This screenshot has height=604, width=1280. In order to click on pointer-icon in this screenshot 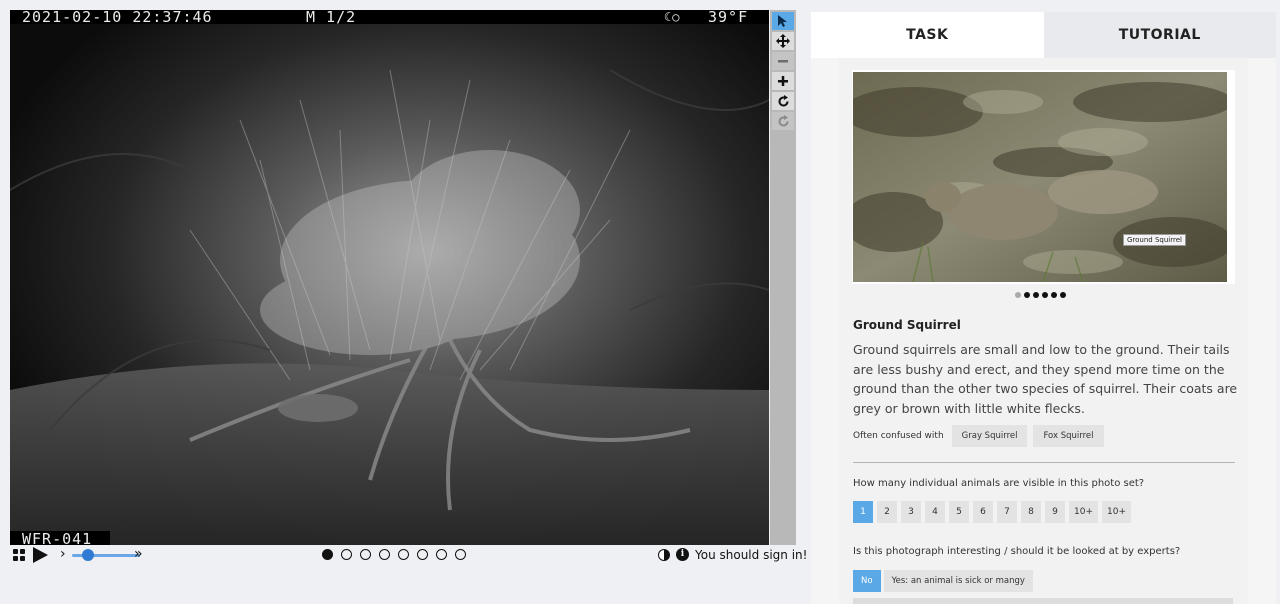, I will do `click(782, 21)`.